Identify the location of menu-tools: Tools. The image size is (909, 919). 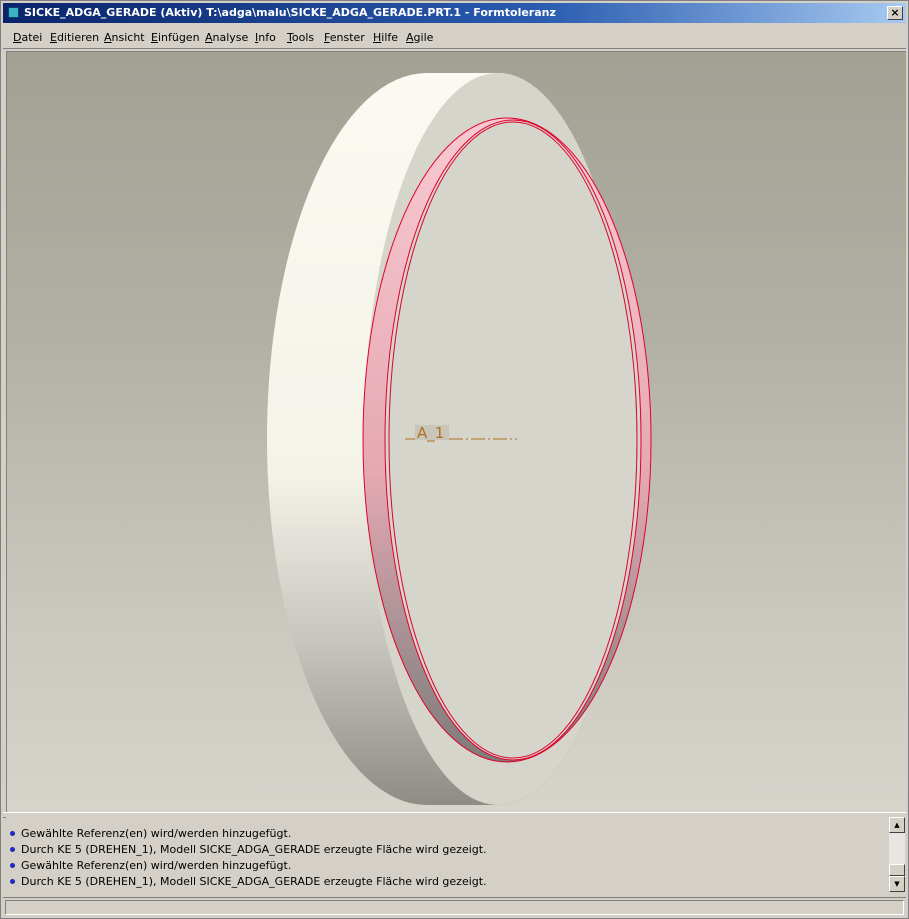
(300, 37).